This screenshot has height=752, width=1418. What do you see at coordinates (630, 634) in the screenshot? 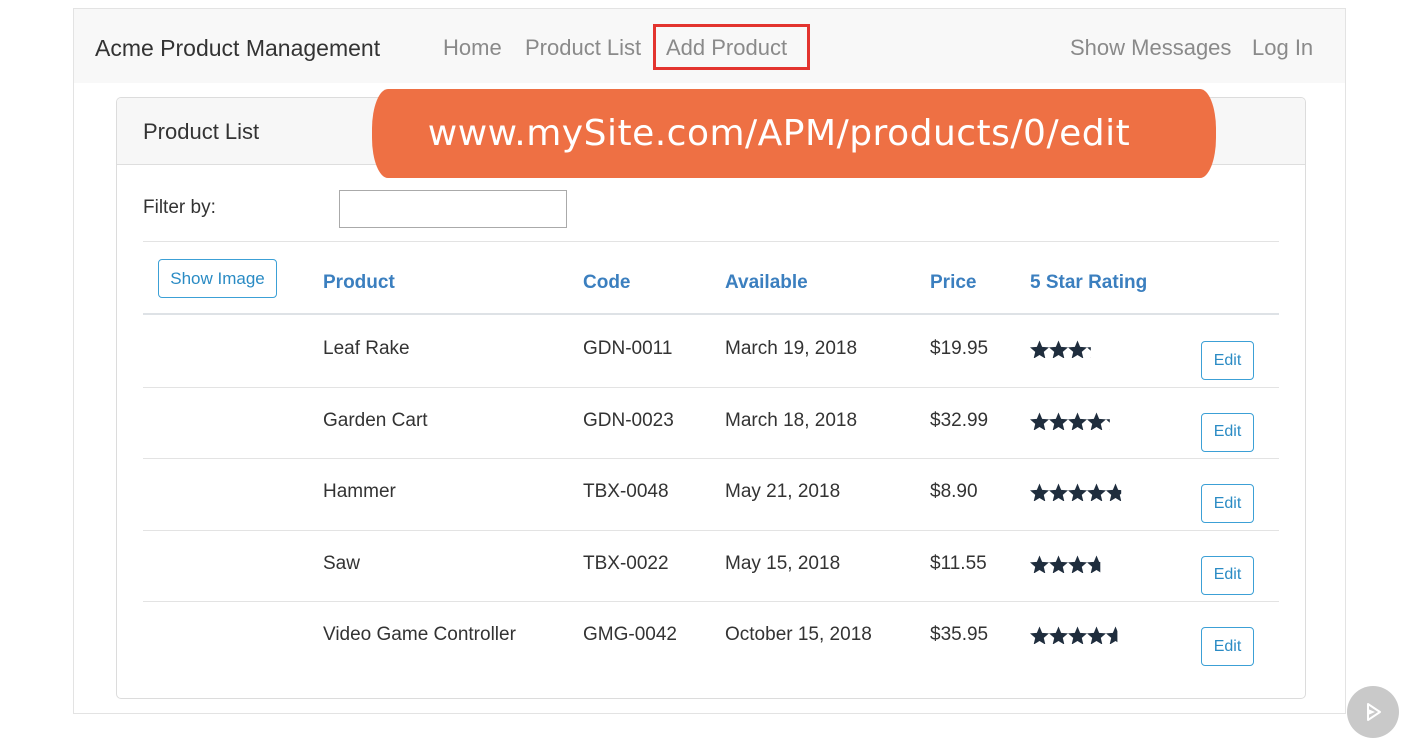
I see `product-code: GMG-0042` at bounding box center [630, 634].